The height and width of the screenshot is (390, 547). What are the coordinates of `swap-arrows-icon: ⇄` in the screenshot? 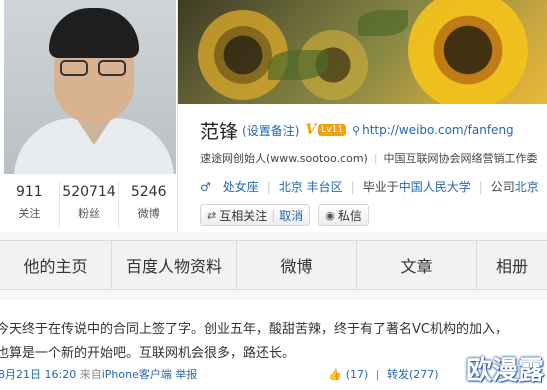 It's located at (212, 215).